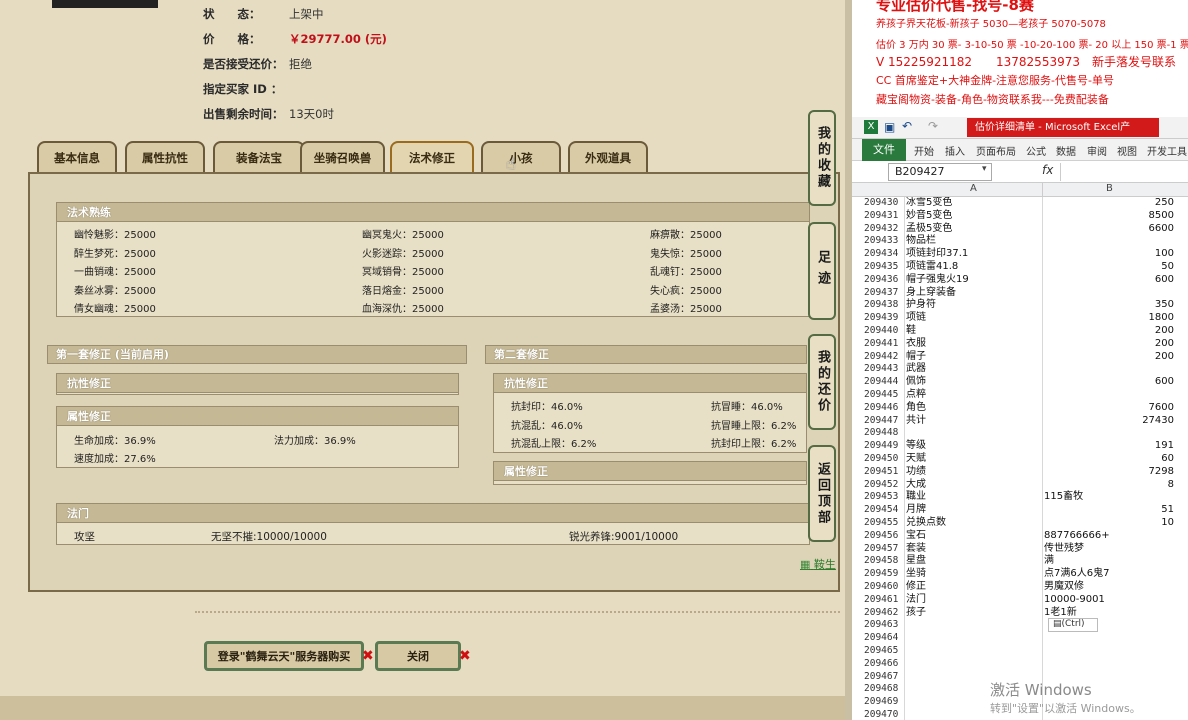 The image size is (1188, 720). Describe the element at coordinates (1020, 305) in the screenshot. I see `table-row: 209438 护身符 350` at that location.